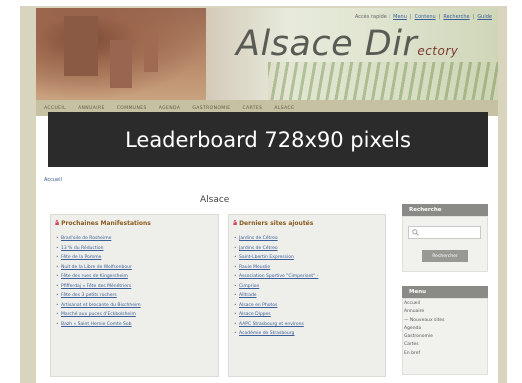 The image size is (522, 383). Describe the element at coordinates (327, 44) in the screenshot. I see `site-title-main: Alsace Dir` at that location.